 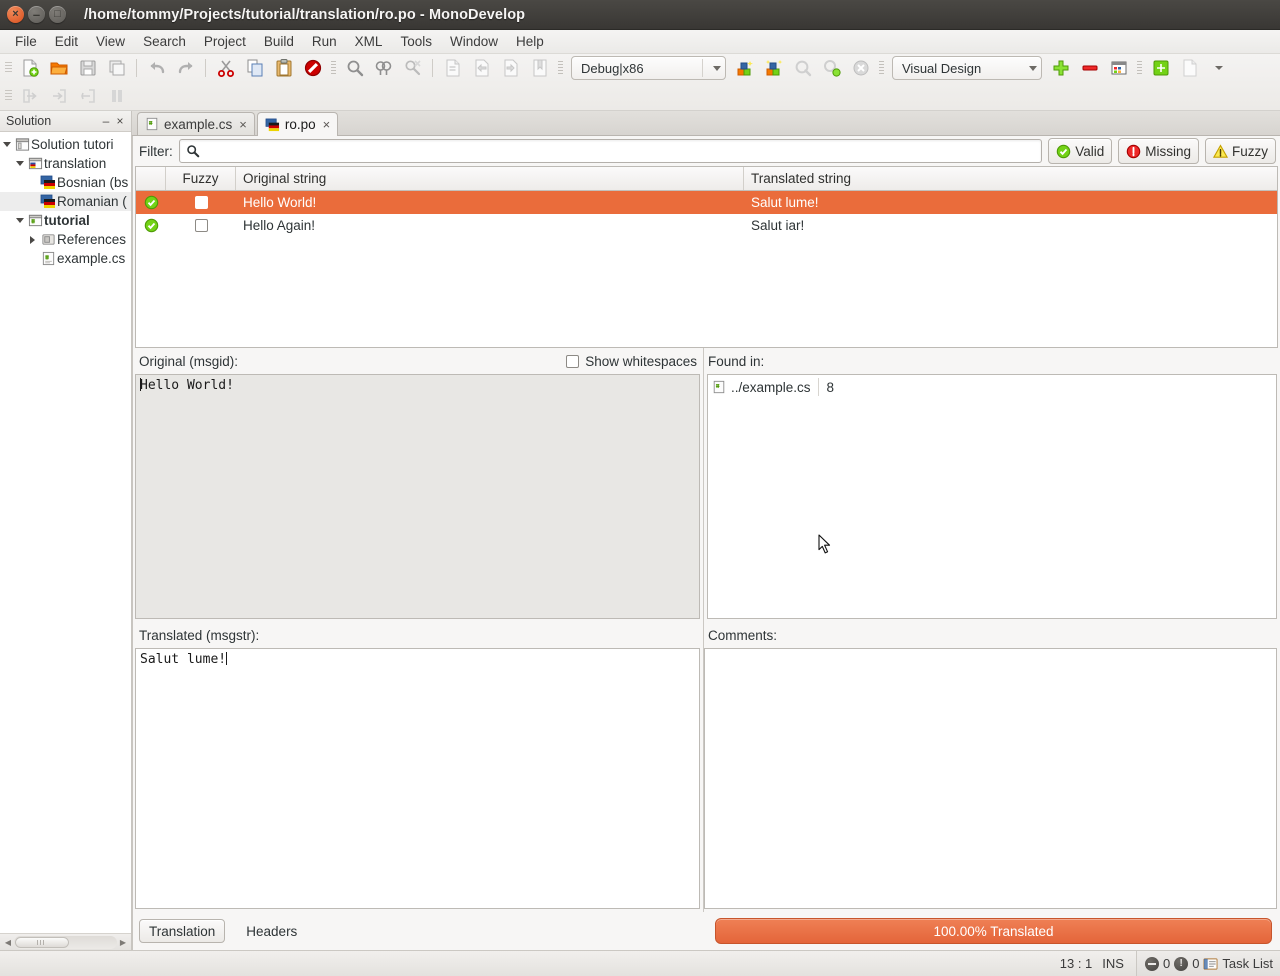 What do you see at coordinates (65, 220) in the screenshot?
I see `tree-item-tutorial: tutorial` at bounding box center [65, 220].